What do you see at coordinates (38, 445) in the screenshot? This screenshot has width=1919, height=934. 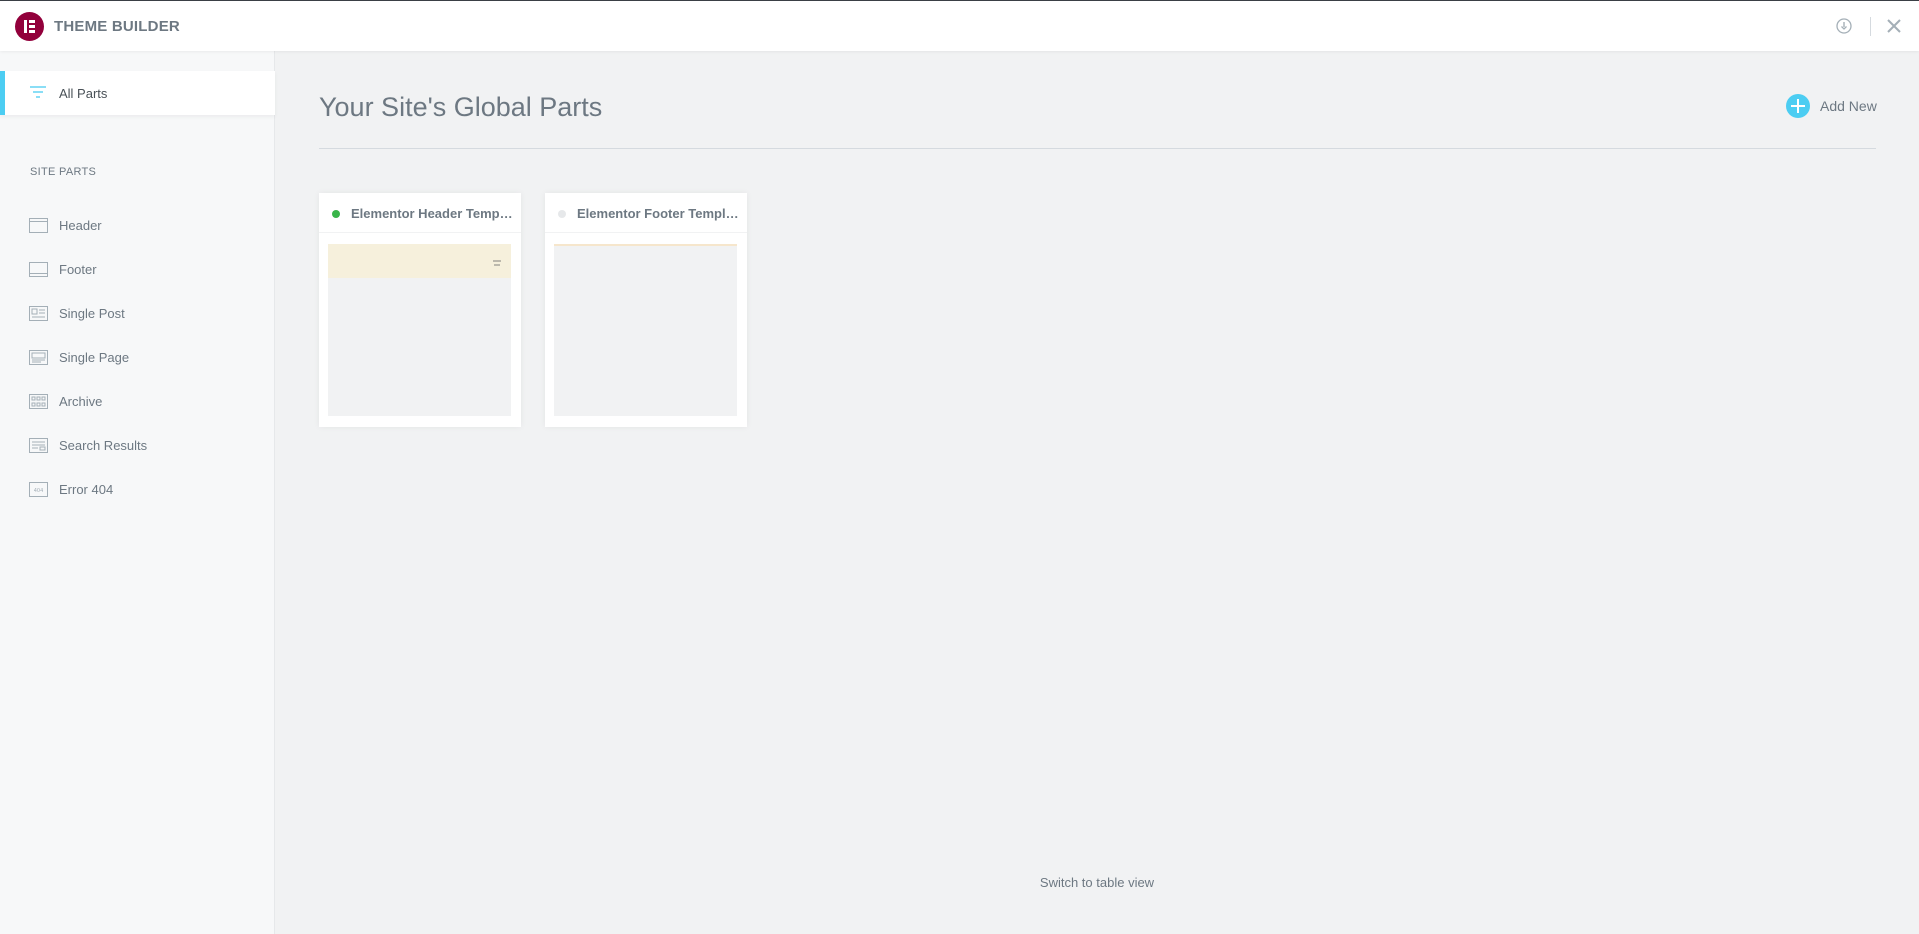 I see `search-results-icon` at bounding box center [38, 445].